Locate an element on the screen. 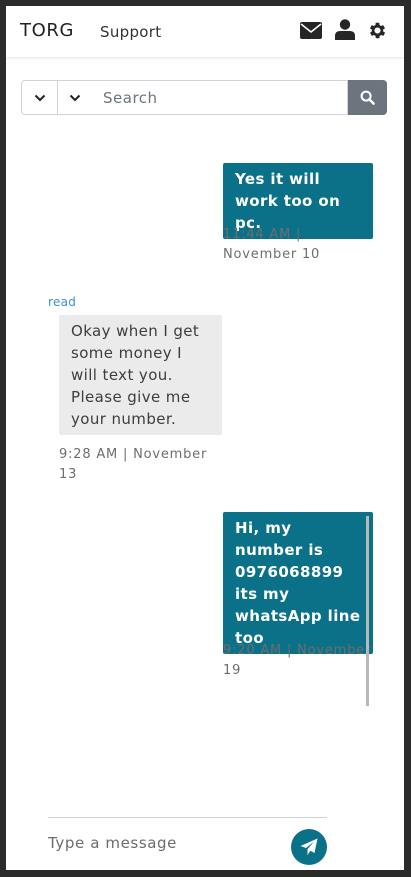  paper-plane-icon is located at coordinates (309, 846).